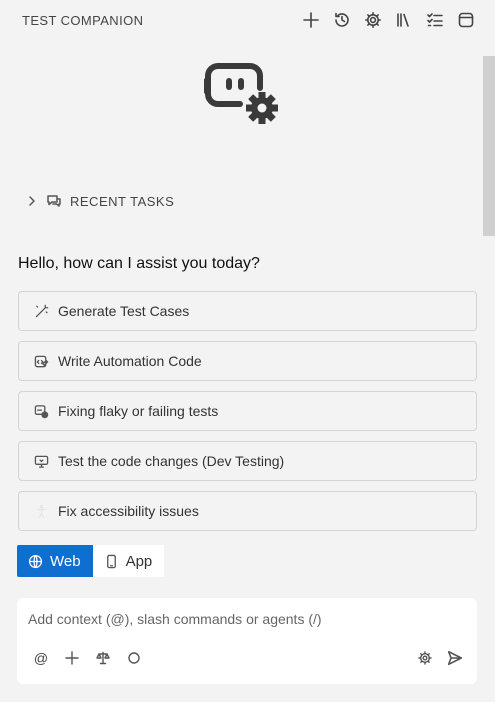  What do you see at coordinates (41, 461) in the screenshot?
I see `monitor-icon` at bounding box center [41, 461].